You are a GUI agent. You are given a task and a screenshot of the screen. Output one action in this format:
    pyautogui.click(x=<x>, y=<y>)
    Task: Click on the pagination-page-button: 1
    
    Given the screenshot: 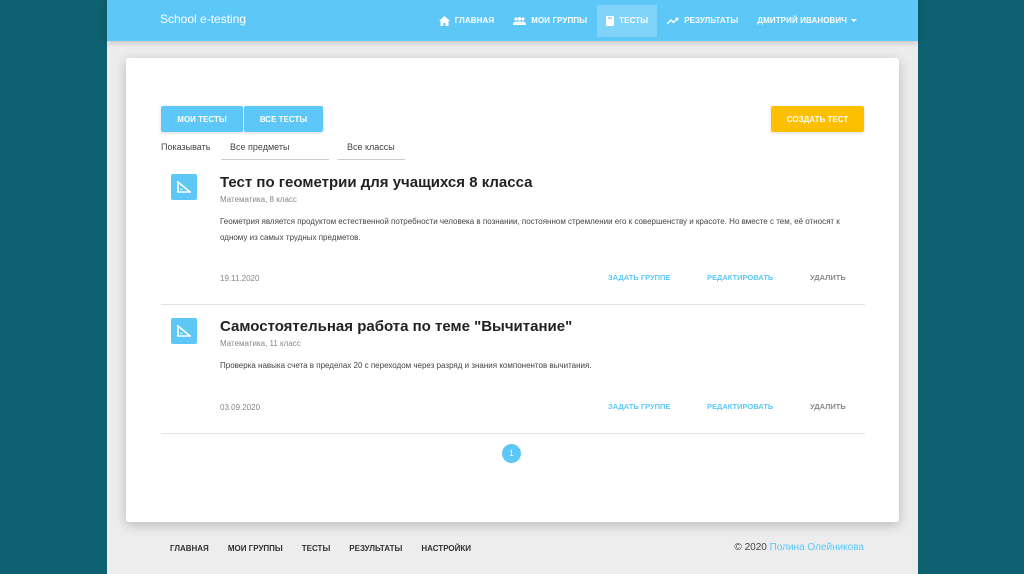 What is the action you would take?
    pyautogui.click(x=511, y=453)
    